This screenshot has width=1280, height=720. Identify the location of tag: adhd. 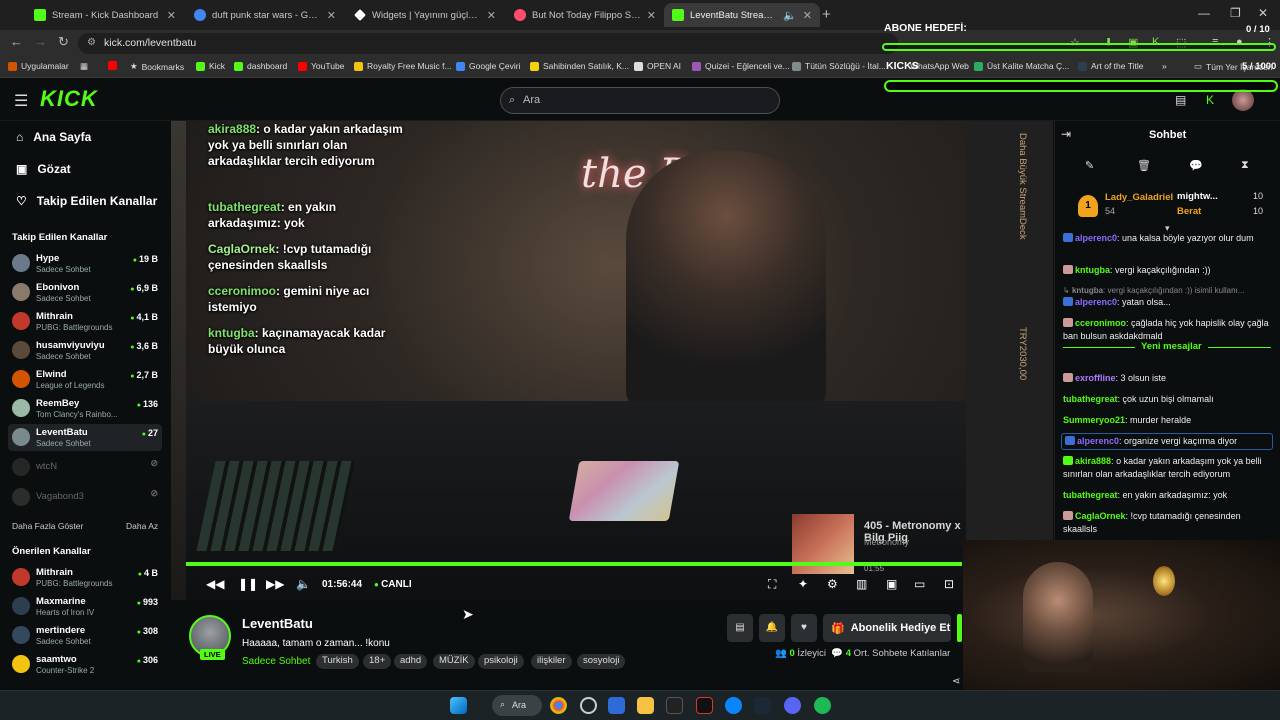
(411, 661).